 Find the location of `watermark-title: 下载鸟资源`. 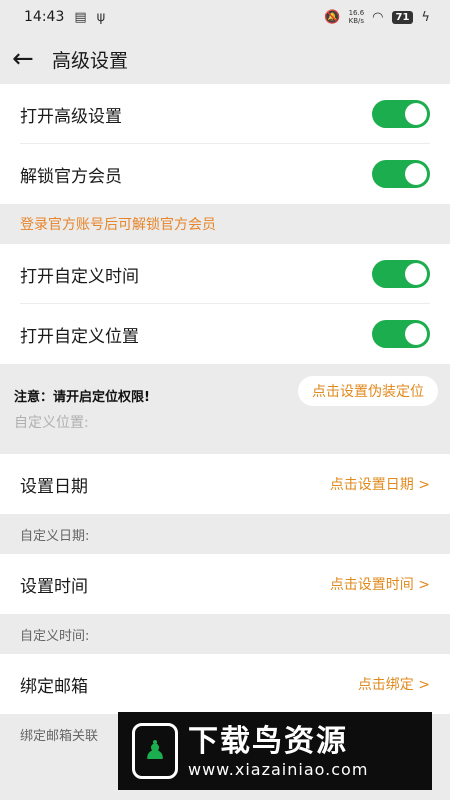

watermark-title: 下载鸟资源 is located at coordinates (268, 741).